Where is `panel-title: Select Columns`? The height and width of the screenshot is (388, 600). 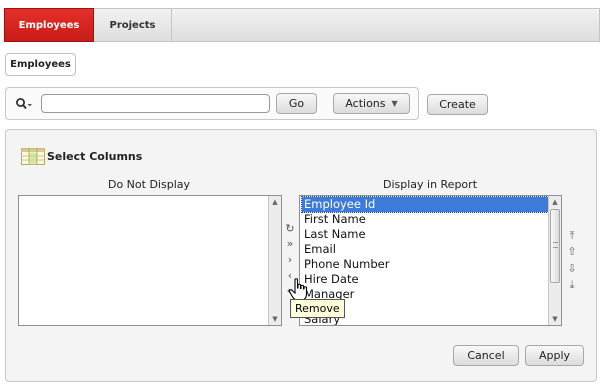 panel-title: Select Columns is located at coordinates (95, 156).